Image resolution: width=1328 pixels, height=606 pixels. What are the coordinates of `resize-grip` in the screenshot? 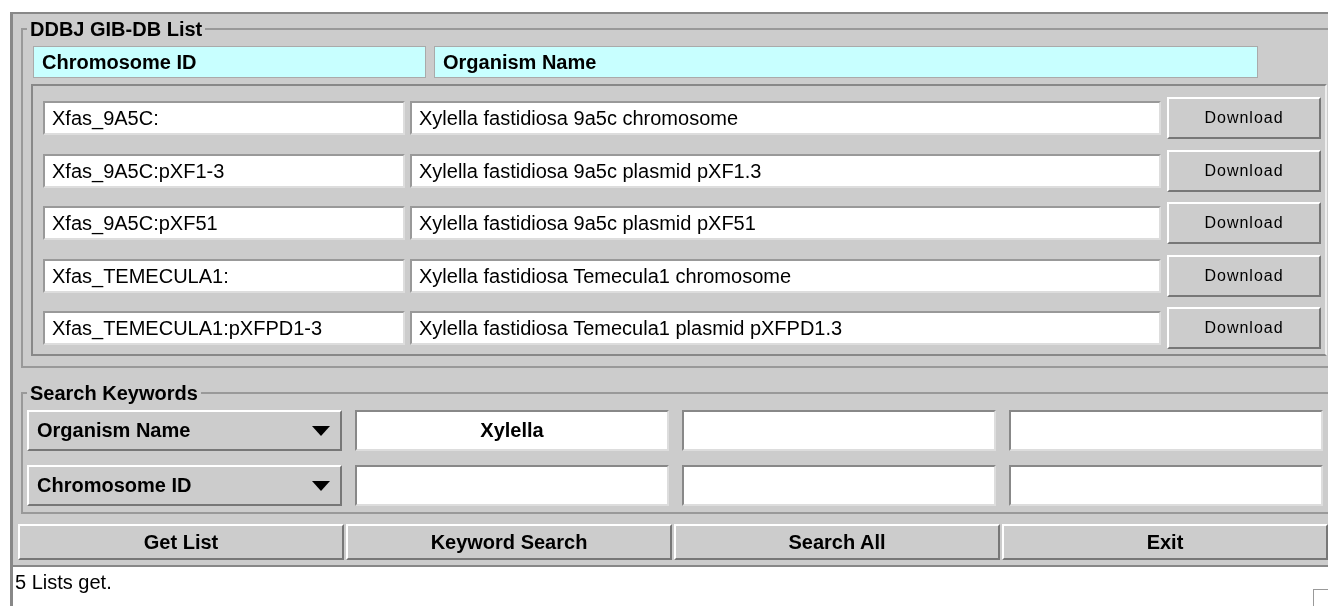 It's located at (1320, 597).